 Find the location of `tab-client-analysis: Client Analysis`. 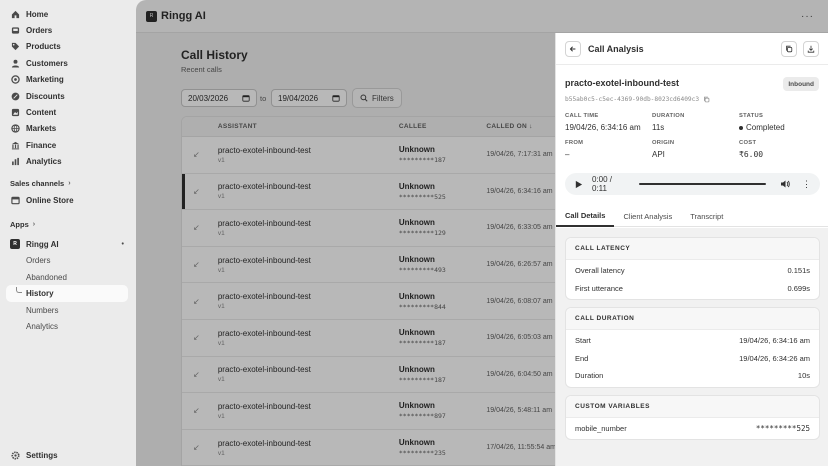

tab-client-analysis: Client Analysis is located at coordinates (647, 216).